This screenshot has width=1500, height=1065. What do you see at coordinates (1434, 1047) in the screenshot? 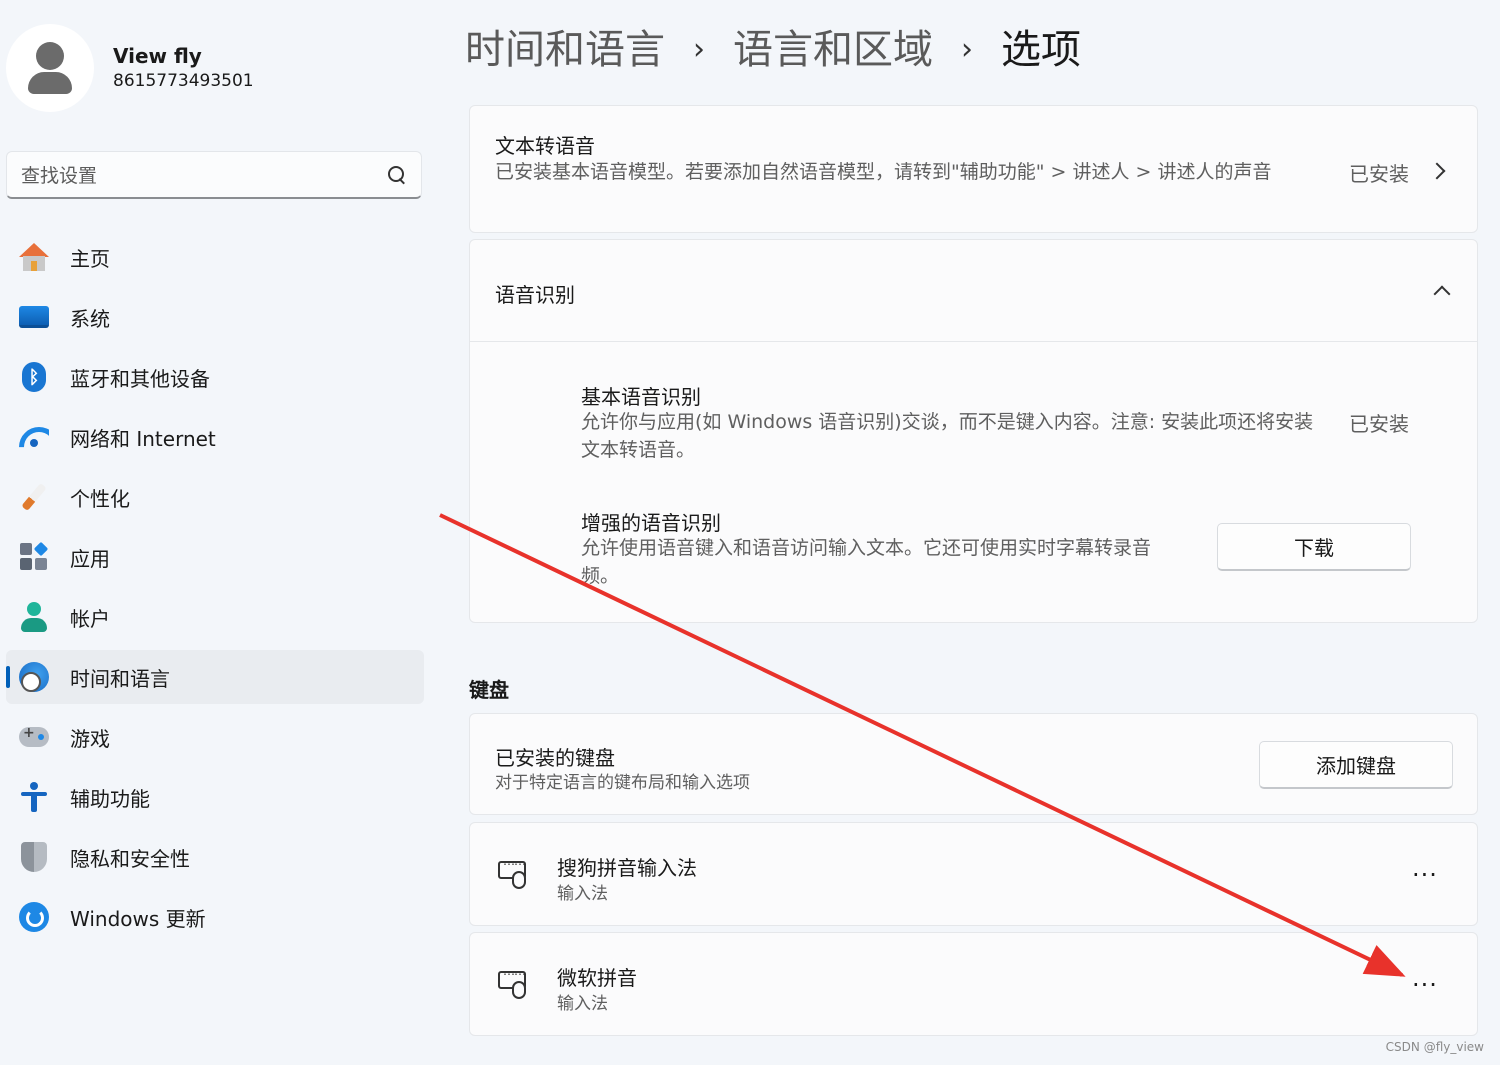
I see `watermark: CSDN @fly_view` at bounding box center [1434, 1047].